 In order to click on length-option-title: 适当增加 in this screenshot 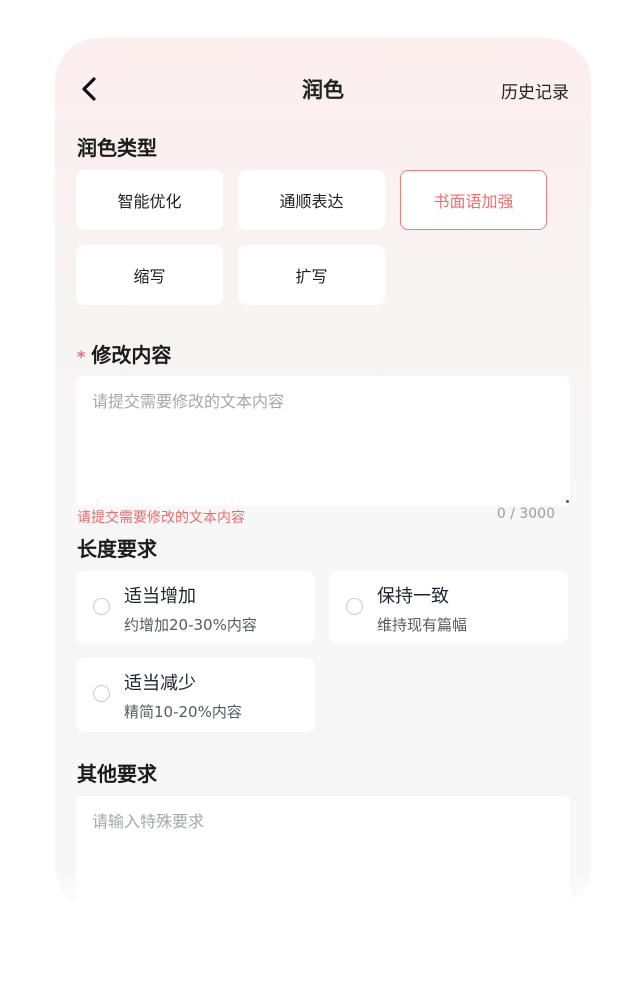, I will do `click(160, 596)`.